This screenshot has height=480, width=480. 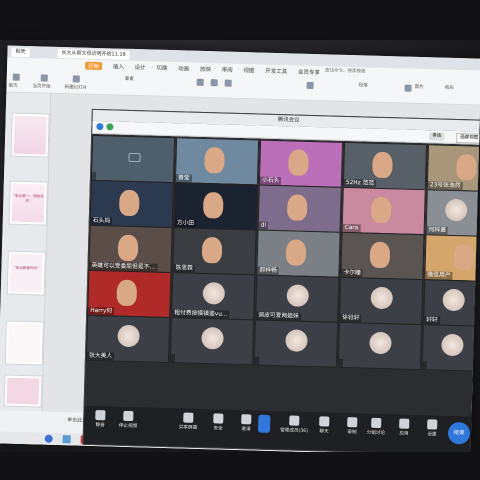 I want to click on apps-icon, so click(x=404, y=423).